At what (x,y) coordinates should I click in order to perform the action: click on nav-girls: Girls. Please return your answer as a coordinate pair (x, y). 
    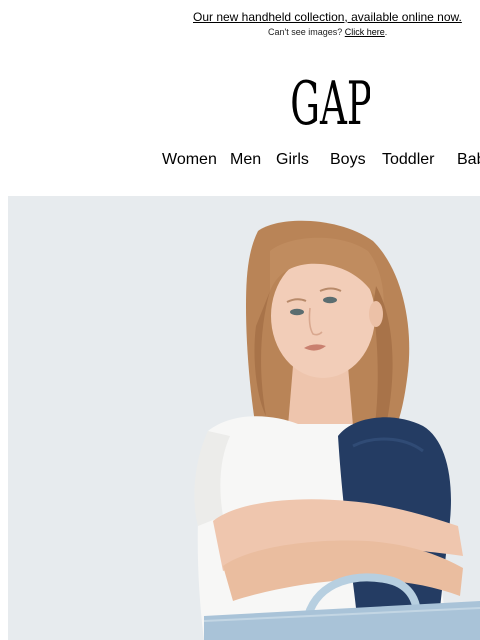
    Looking at the image, I should click on (292, 160).